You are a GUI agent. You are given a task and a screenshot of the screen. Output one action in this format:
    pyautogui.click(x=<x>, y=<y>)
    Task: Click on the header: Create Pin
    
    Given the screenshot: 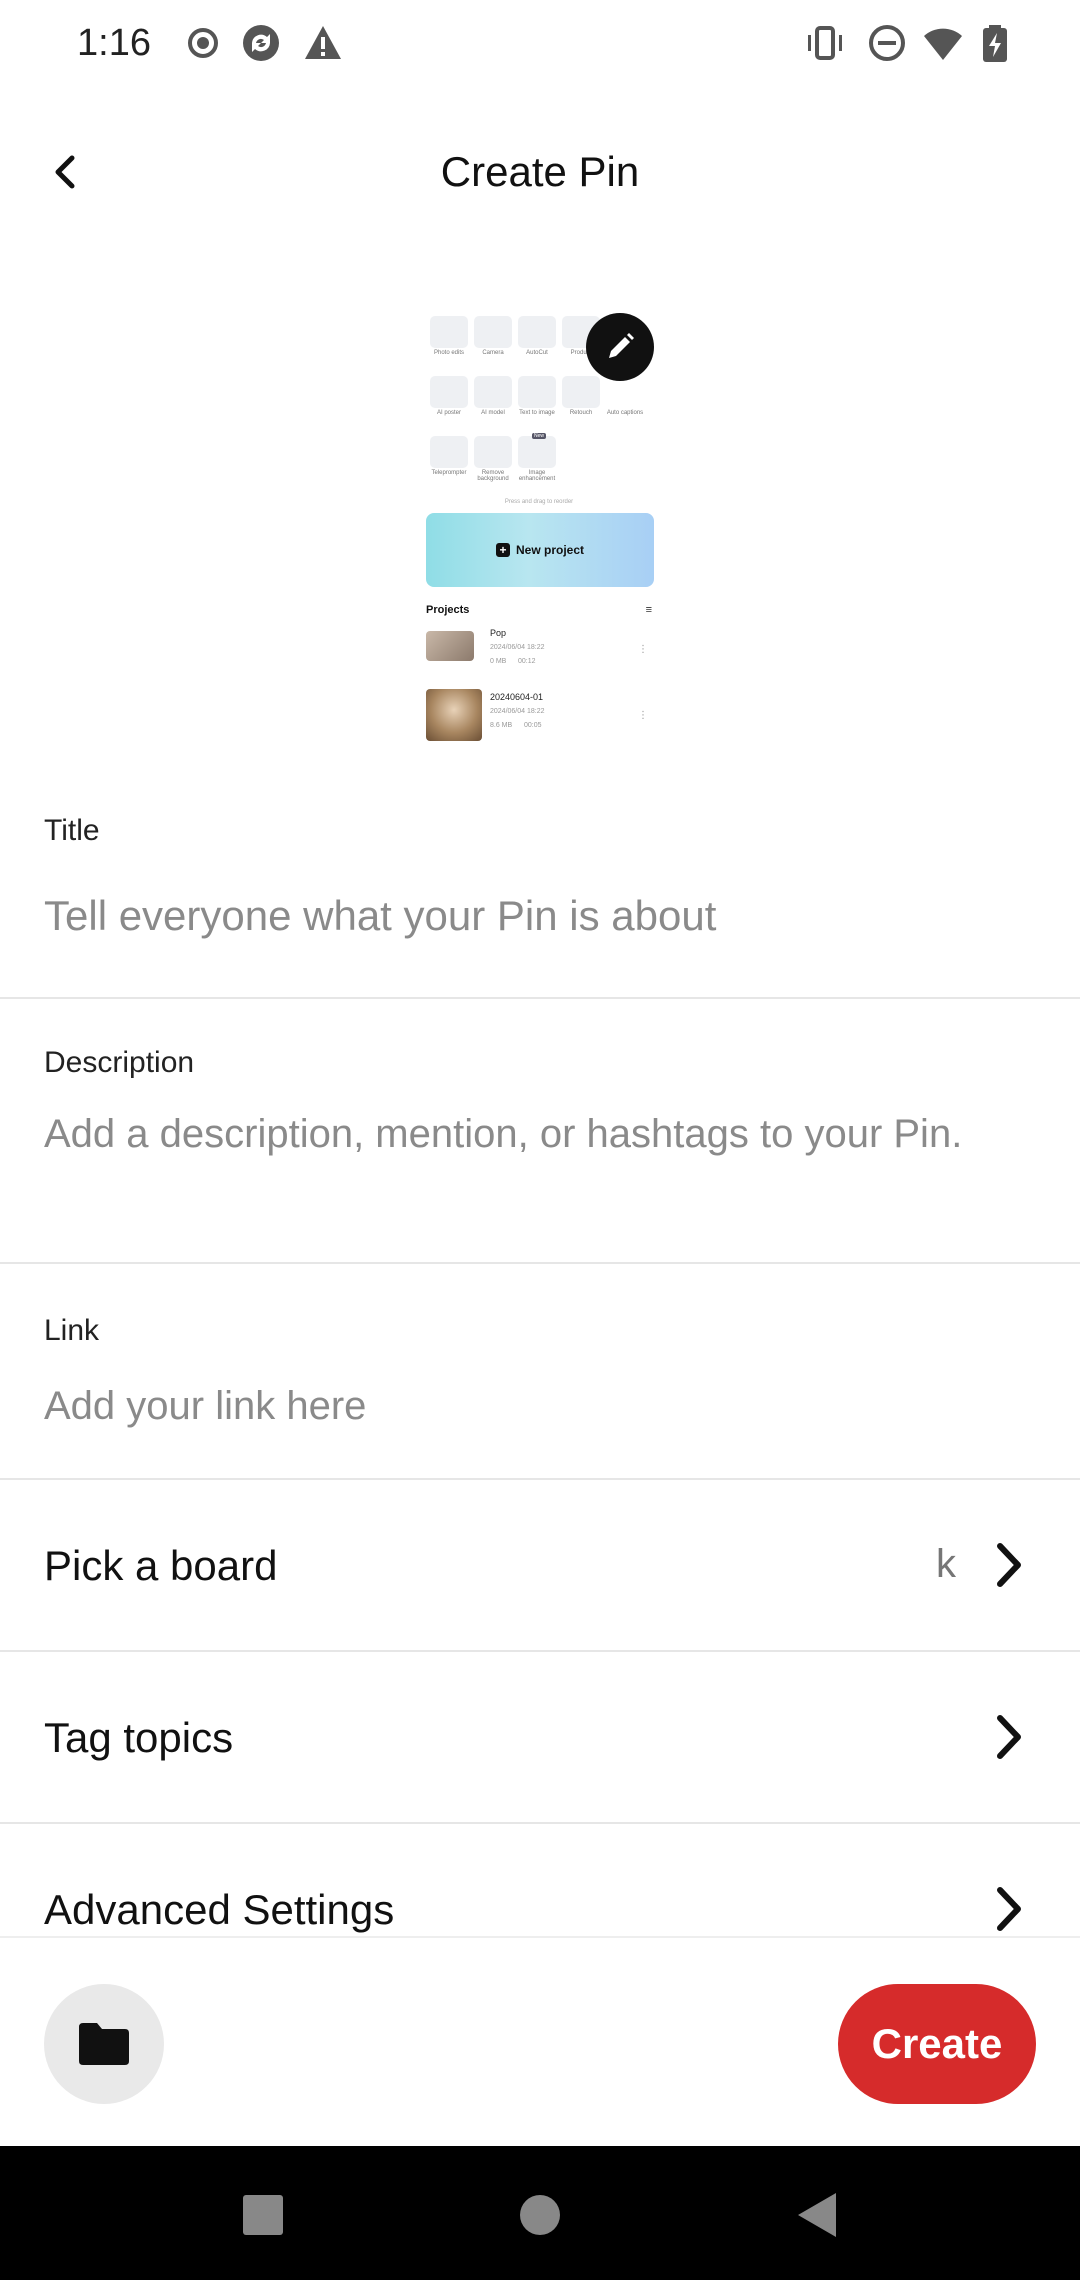 What is the action you would take?
    pyautogui.click(x=540, y=172)
    